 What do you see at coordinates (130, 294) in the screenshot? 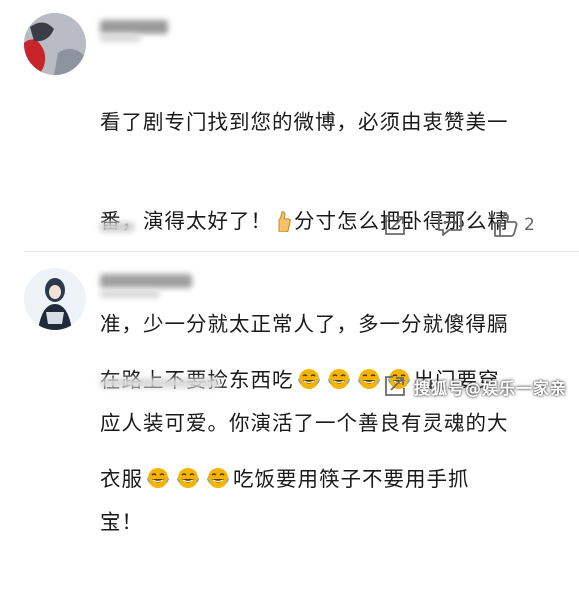
I see `meta-blurred` at bounding box center [130, 294].